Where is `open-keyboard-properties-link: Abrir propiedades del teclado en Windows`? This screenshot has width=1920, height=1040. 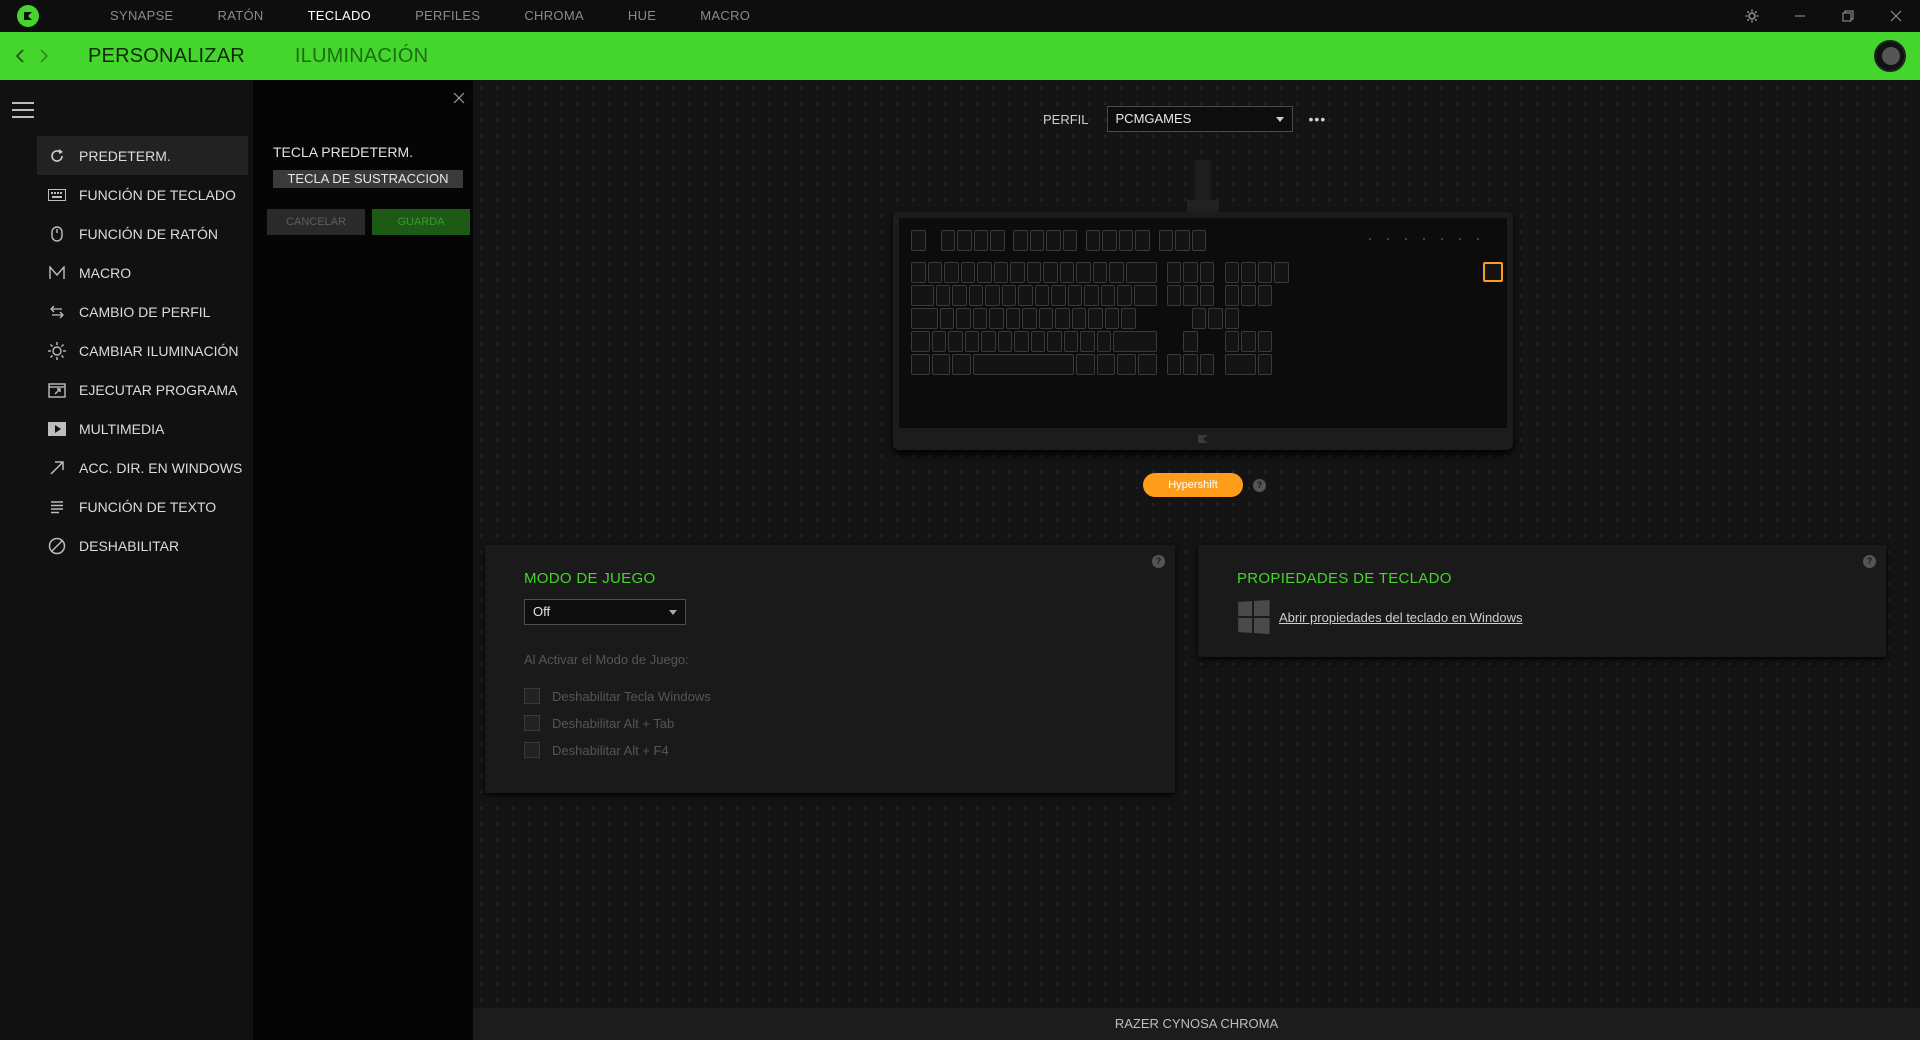
open-keyboard-properties-link: Abrir propiedades del teclado en Windows is located at coordinates (1401, 617).